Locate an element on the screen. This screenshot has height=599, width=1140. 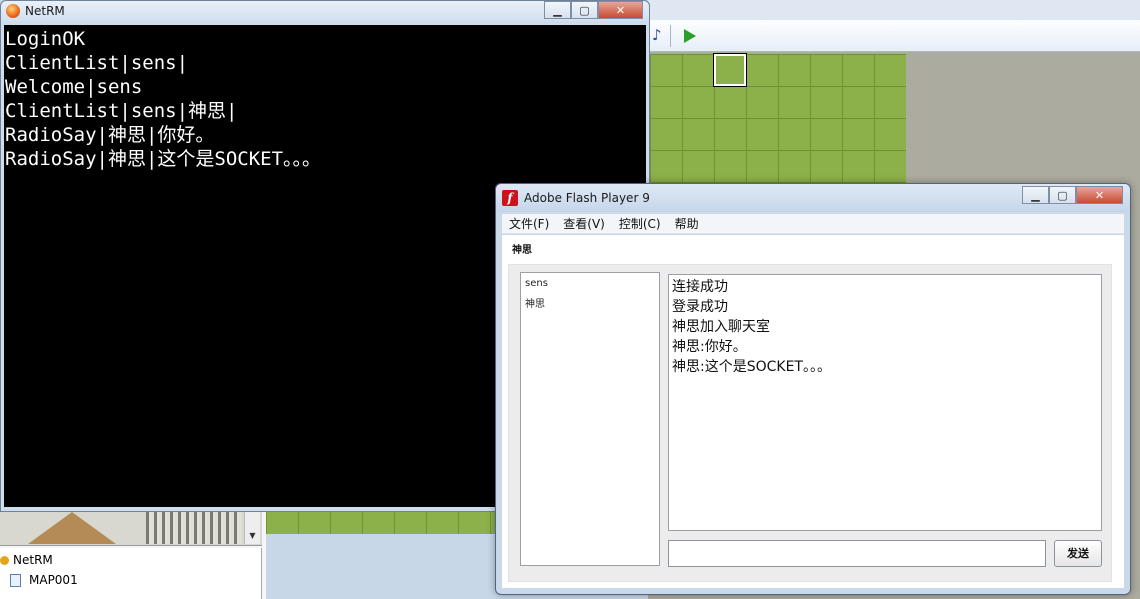
flash-app-icon: f is located at coordinates (510, 198).